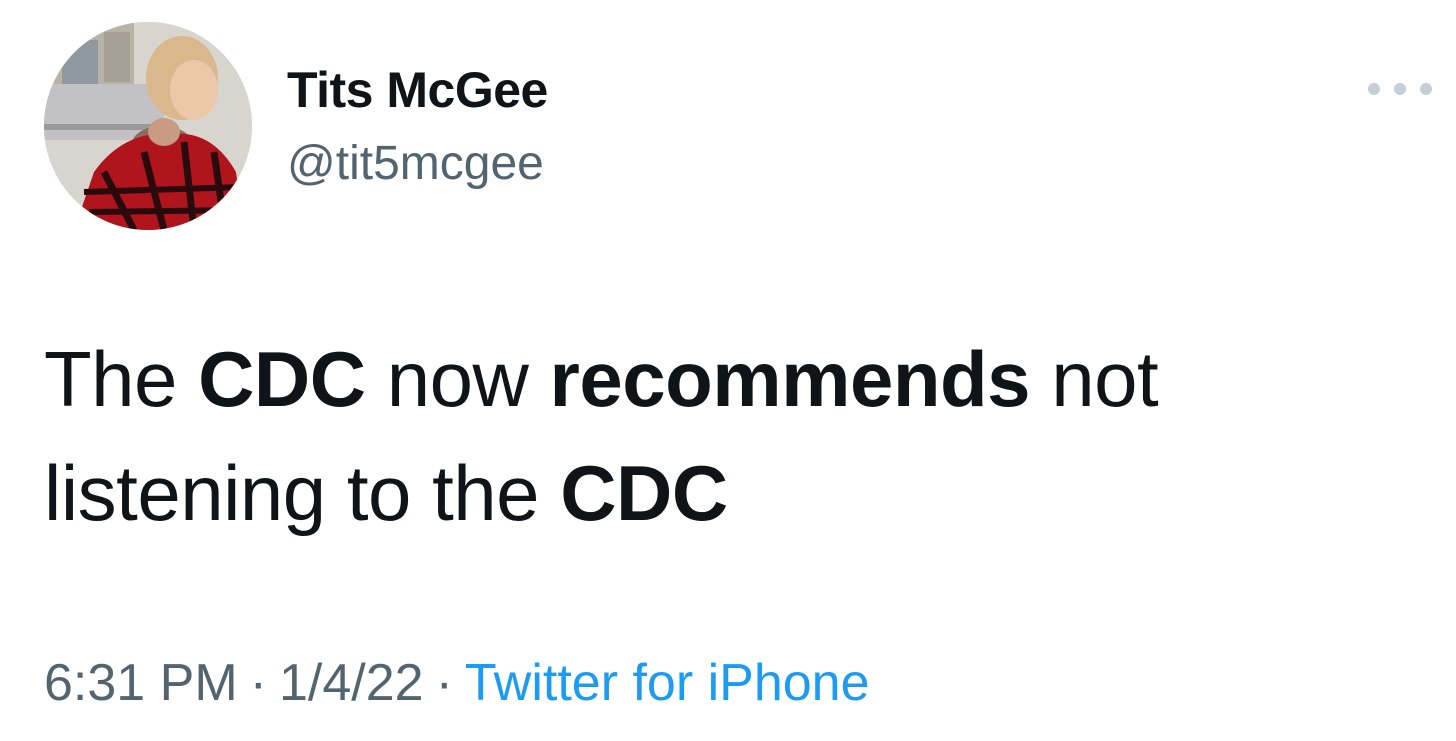  What do you see at coordinates (141, 683) in the screenshot?
I see `tweet-time: 6:31 PM` at bounding box center [141, 683].